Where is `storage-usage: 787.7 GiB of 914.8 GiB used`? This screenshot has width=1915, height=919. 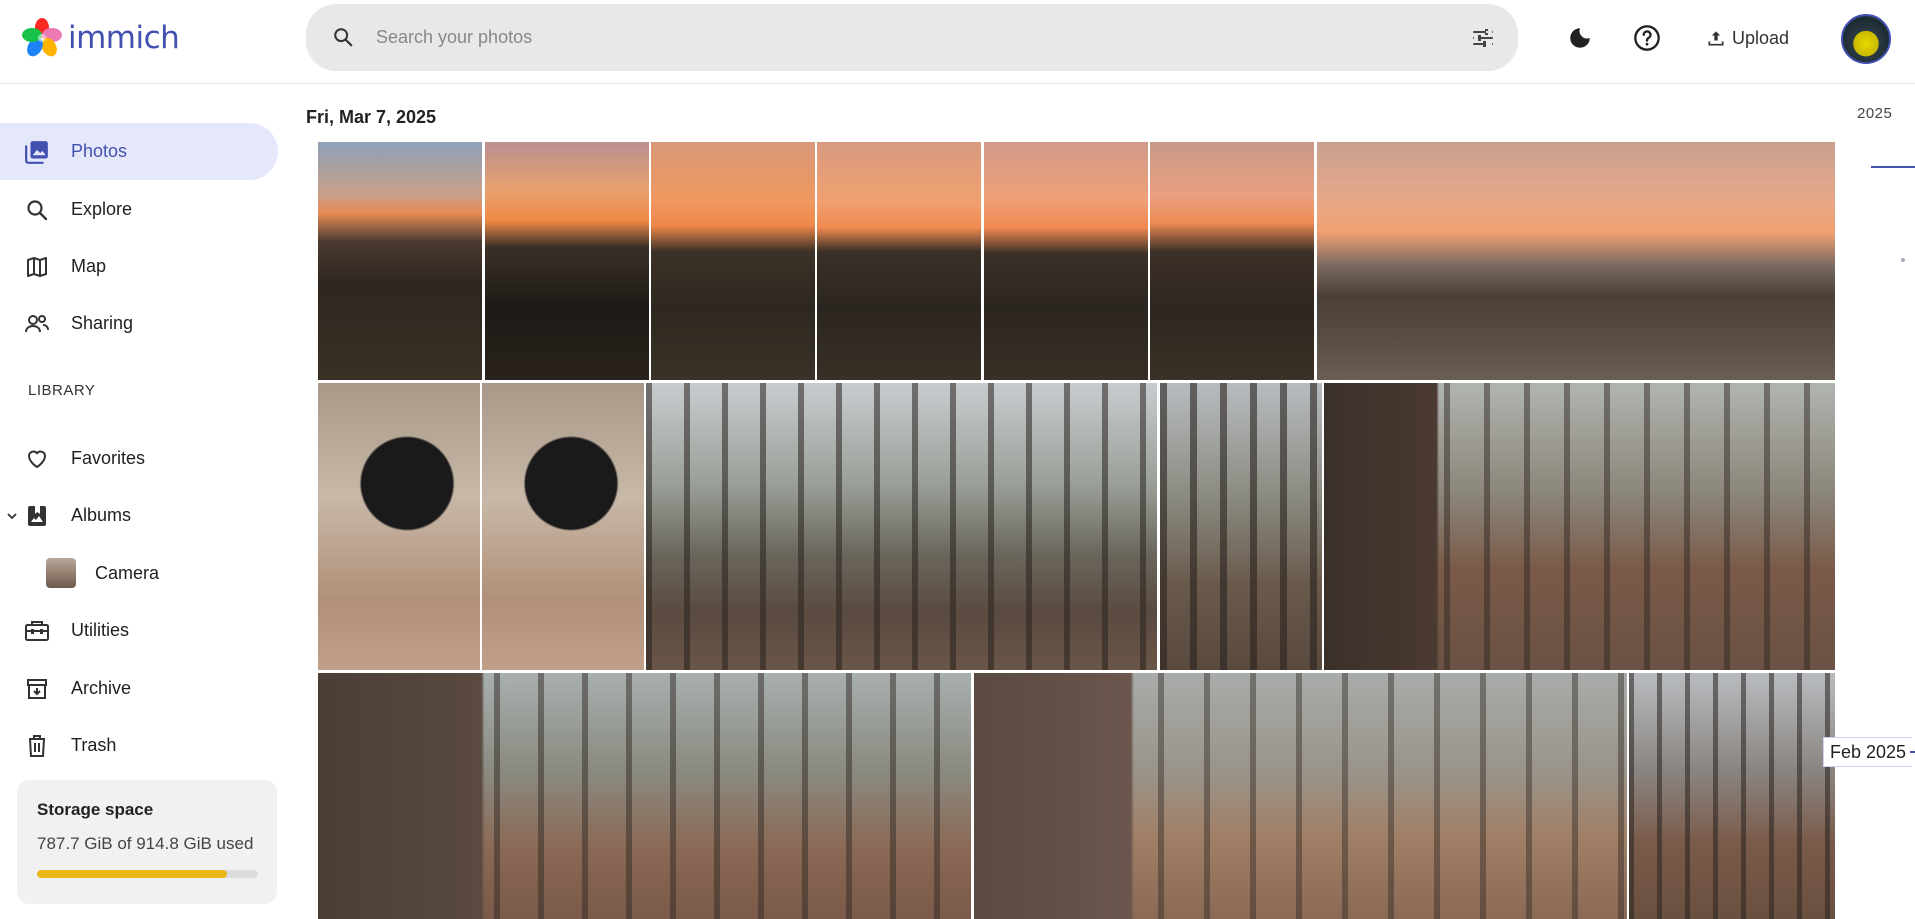 storage-usage: 787.7 GiB of 914.8 GiB used is located at coordinates (145, 843).